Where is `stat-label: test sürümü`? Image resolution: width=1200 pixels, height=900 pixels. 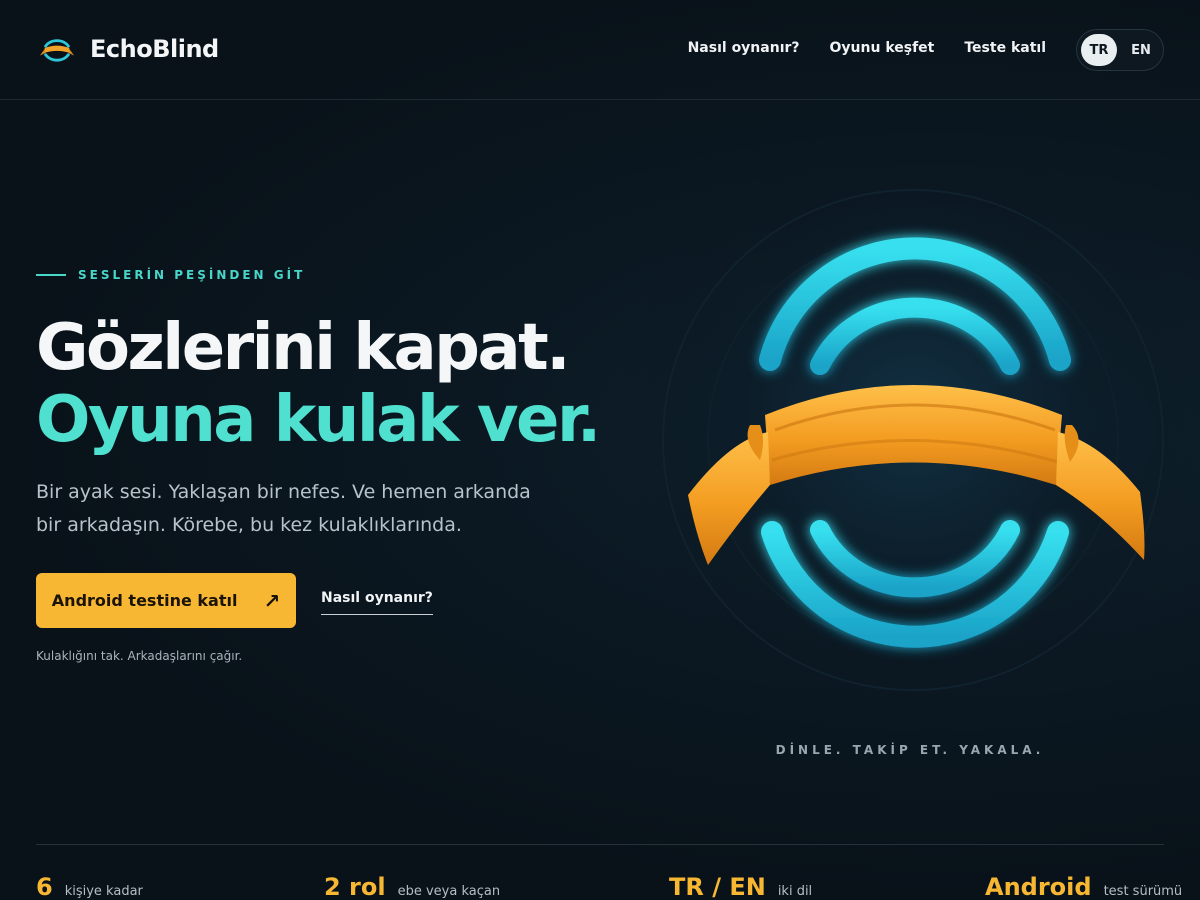 stat-label: test sürümü is located at coordinates (1143, 891).